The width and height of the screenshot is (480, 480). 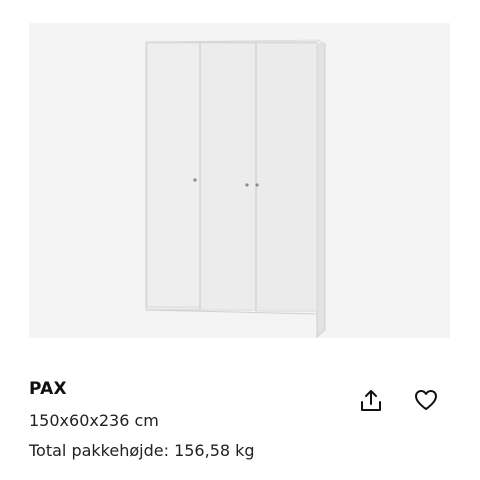 I want to click on product-dimensions: 150x60x236 cm, so click(x=94, y=420).